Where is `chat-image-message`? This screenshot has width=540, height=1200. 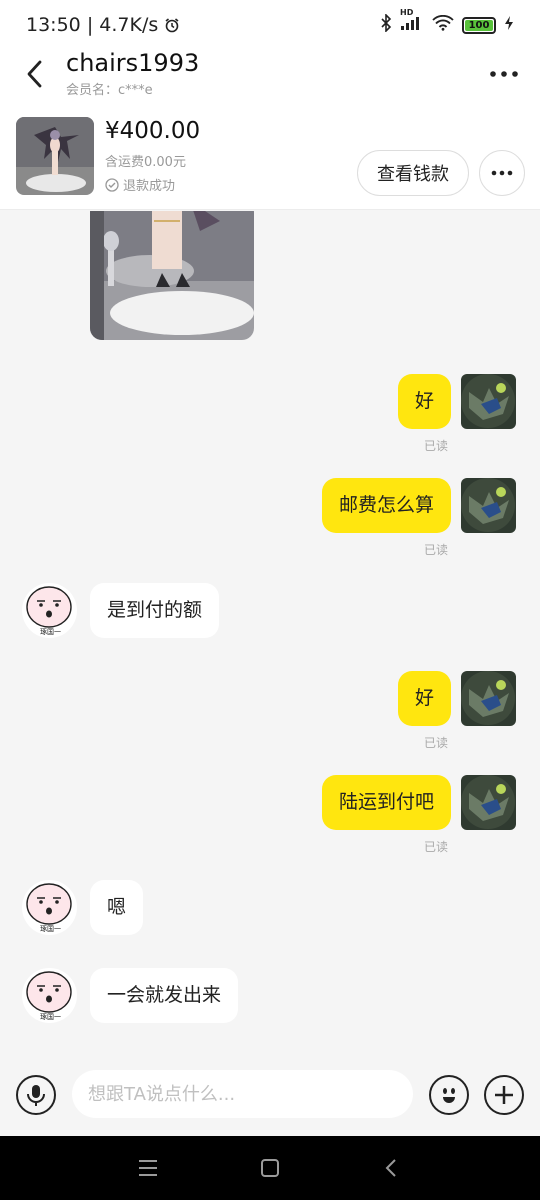
chat-image-message is located at coordinates (172, 275).